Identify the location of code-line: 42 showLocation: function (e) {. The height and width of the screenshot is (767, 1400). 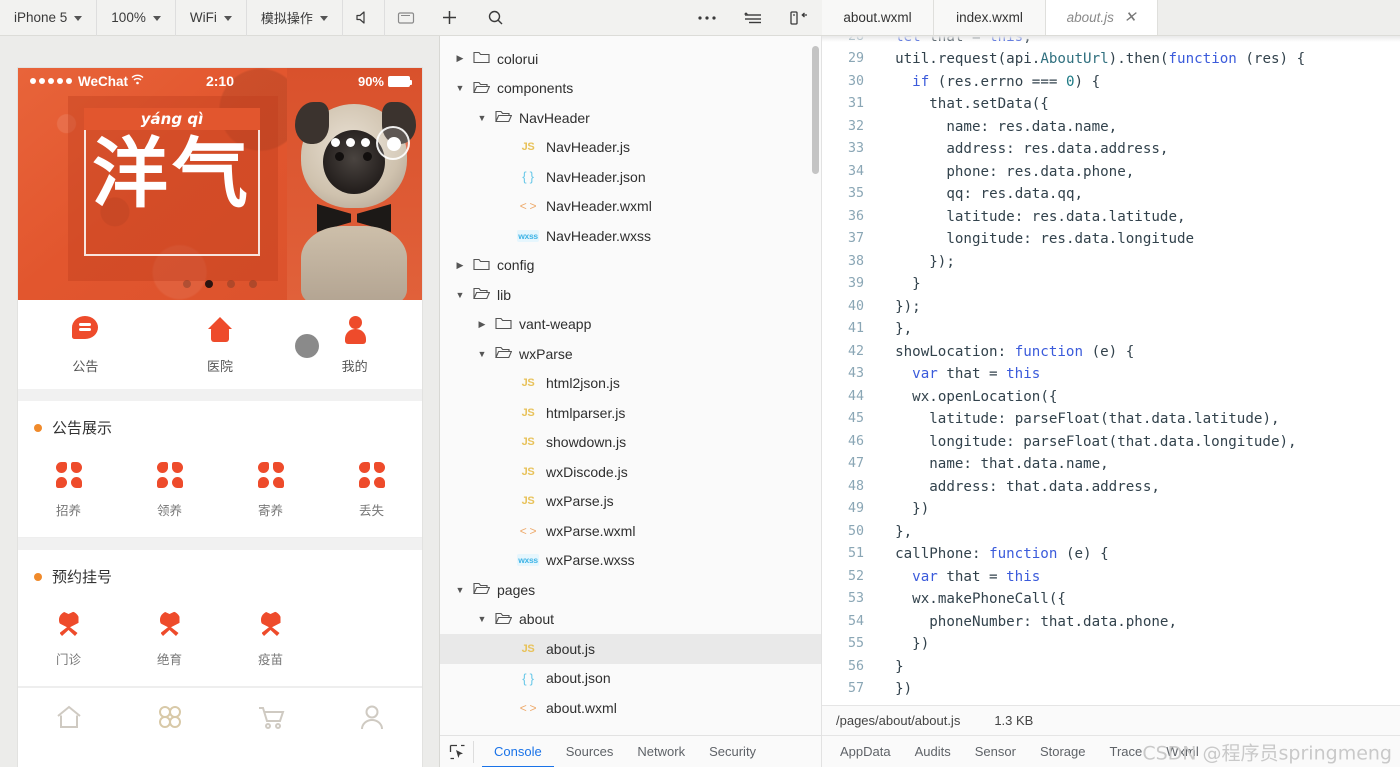
(1111, 352).